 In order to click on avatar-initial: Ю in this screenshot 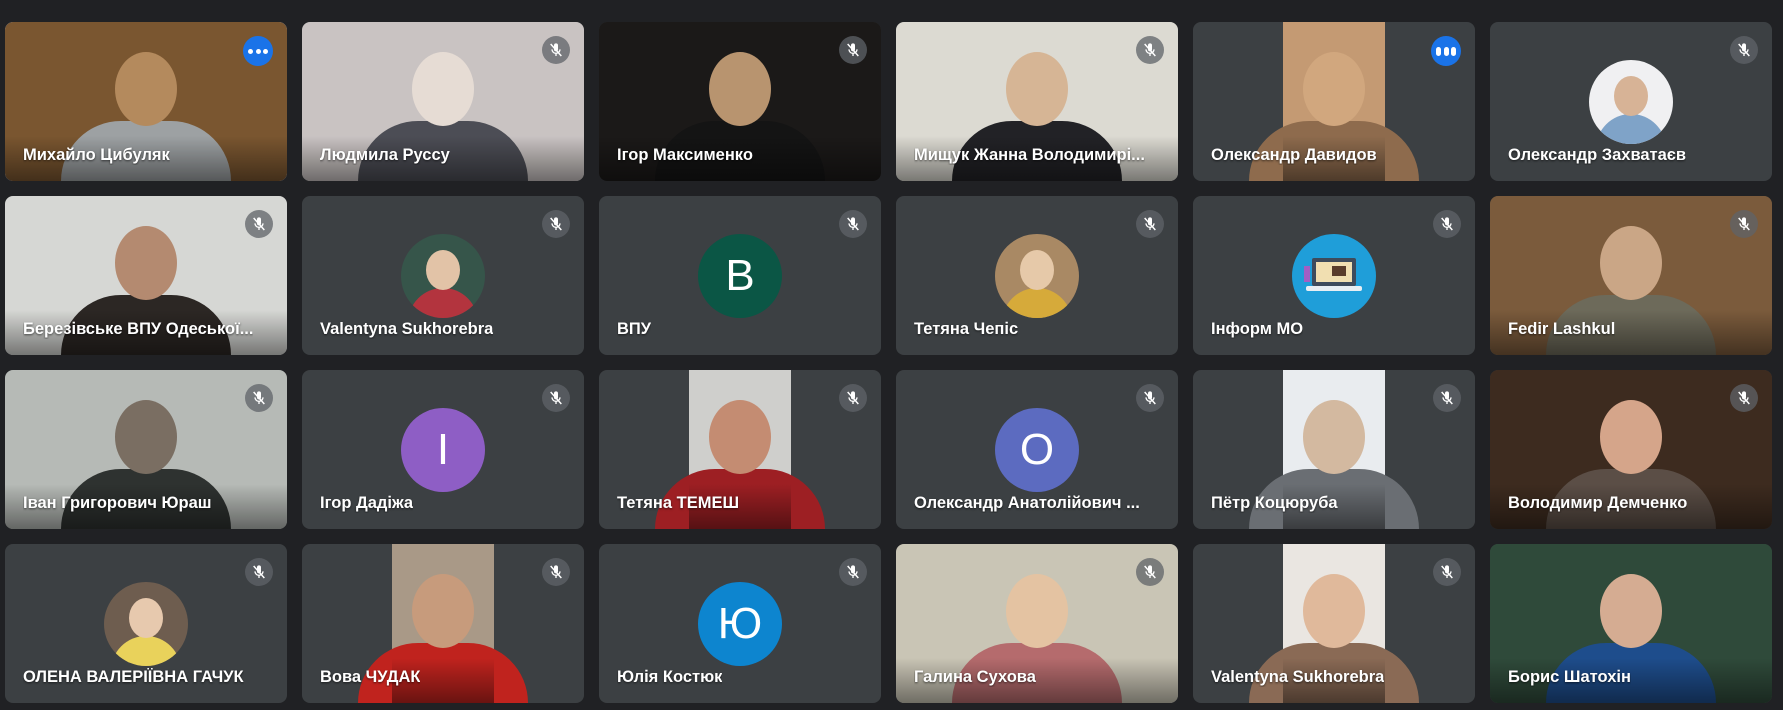, I will do `click(740, 623)`.